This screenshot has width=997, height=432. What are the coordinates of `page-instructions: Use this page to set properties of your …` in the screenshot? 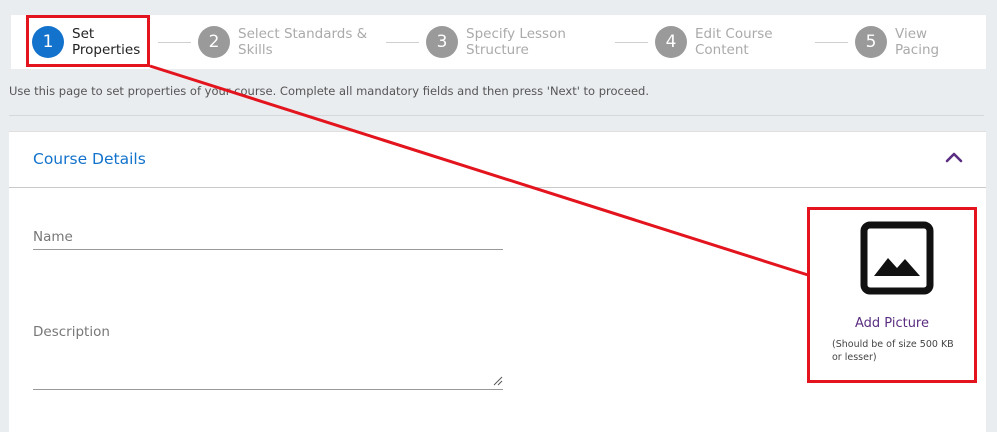 It's located at (329, 91).